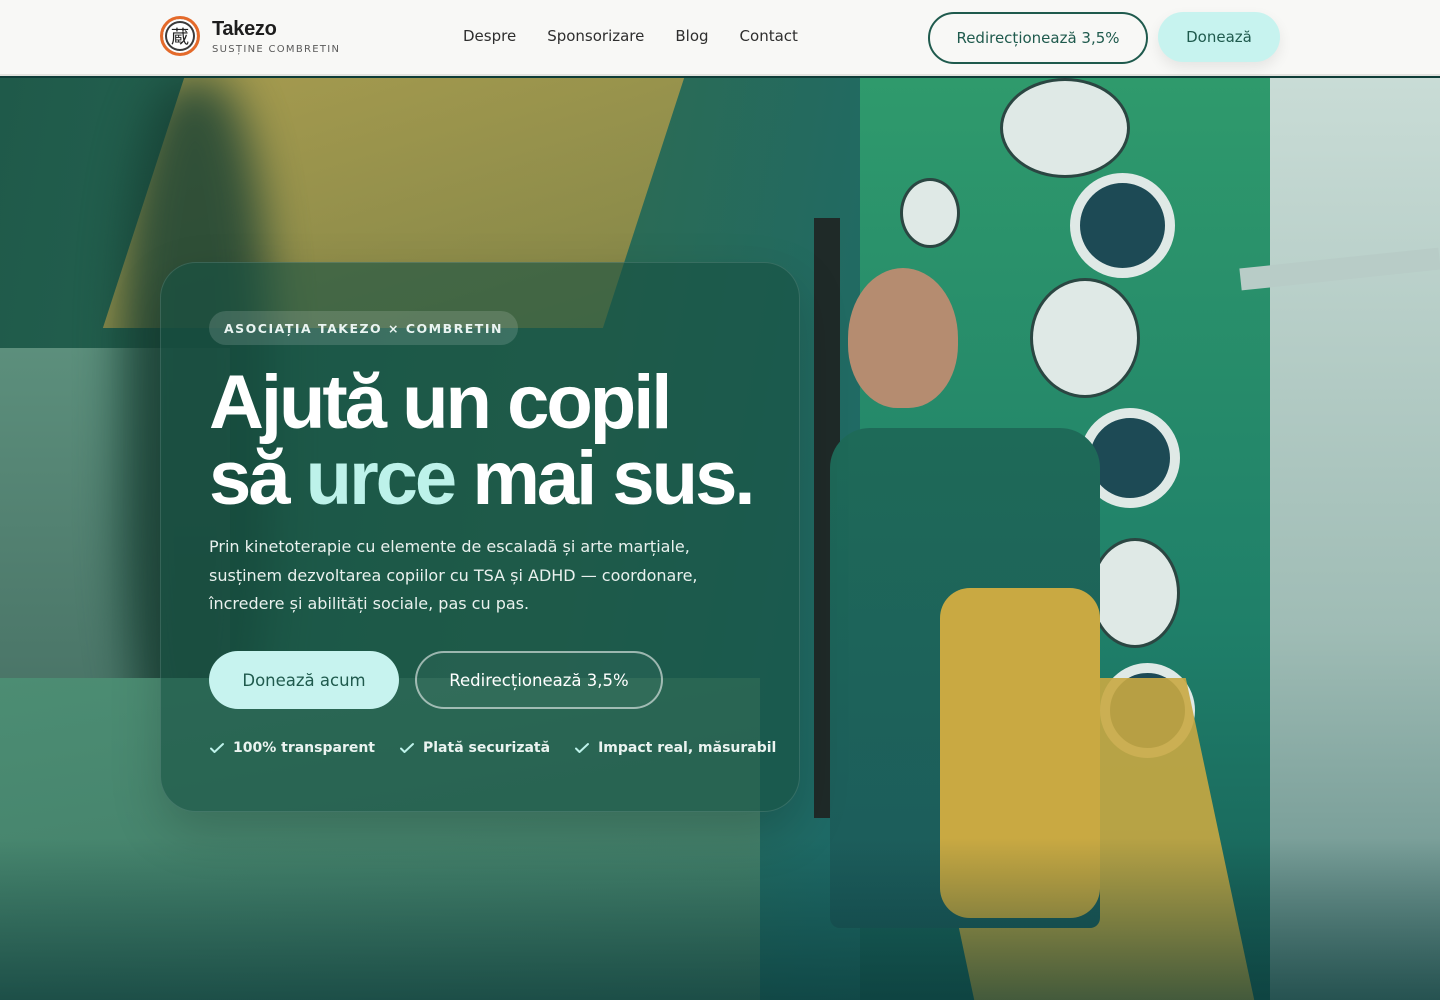  I want to click on main-menu: Despre Sponsorizare Blog Contact, so click(630, 36).